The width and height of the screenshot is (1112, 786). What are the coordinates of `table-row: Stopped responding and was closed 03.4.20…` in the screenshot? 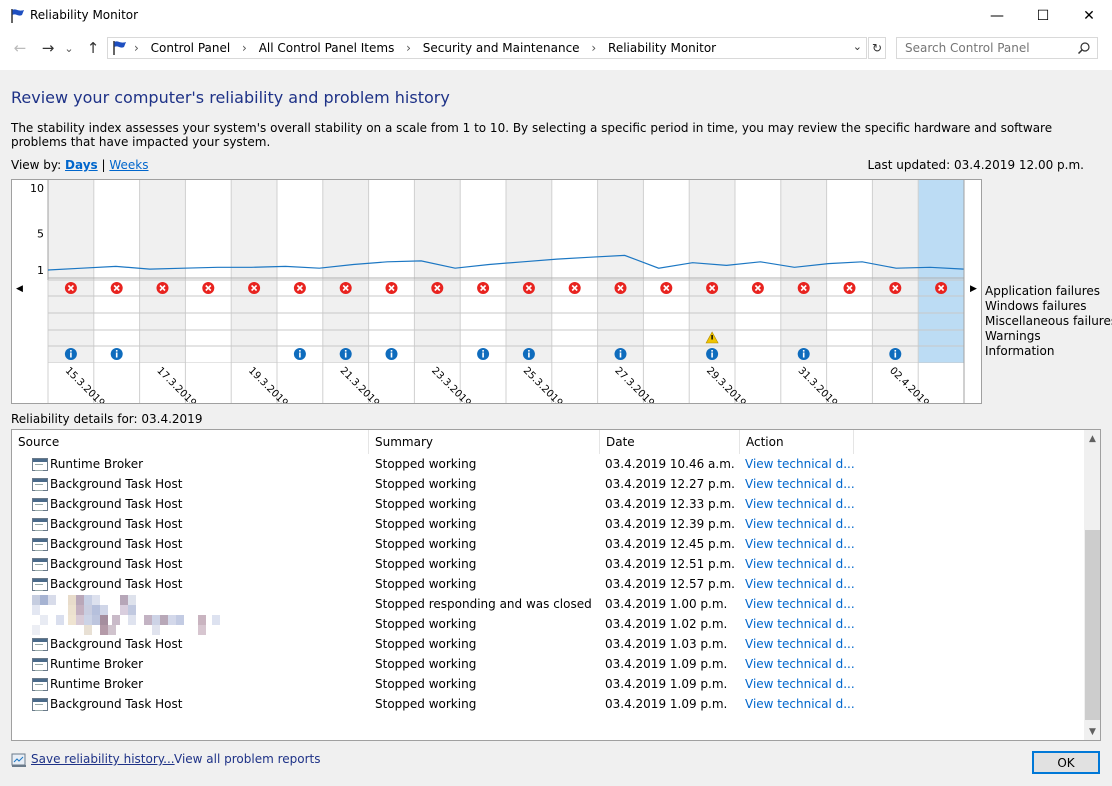 It's located at (548, 604).